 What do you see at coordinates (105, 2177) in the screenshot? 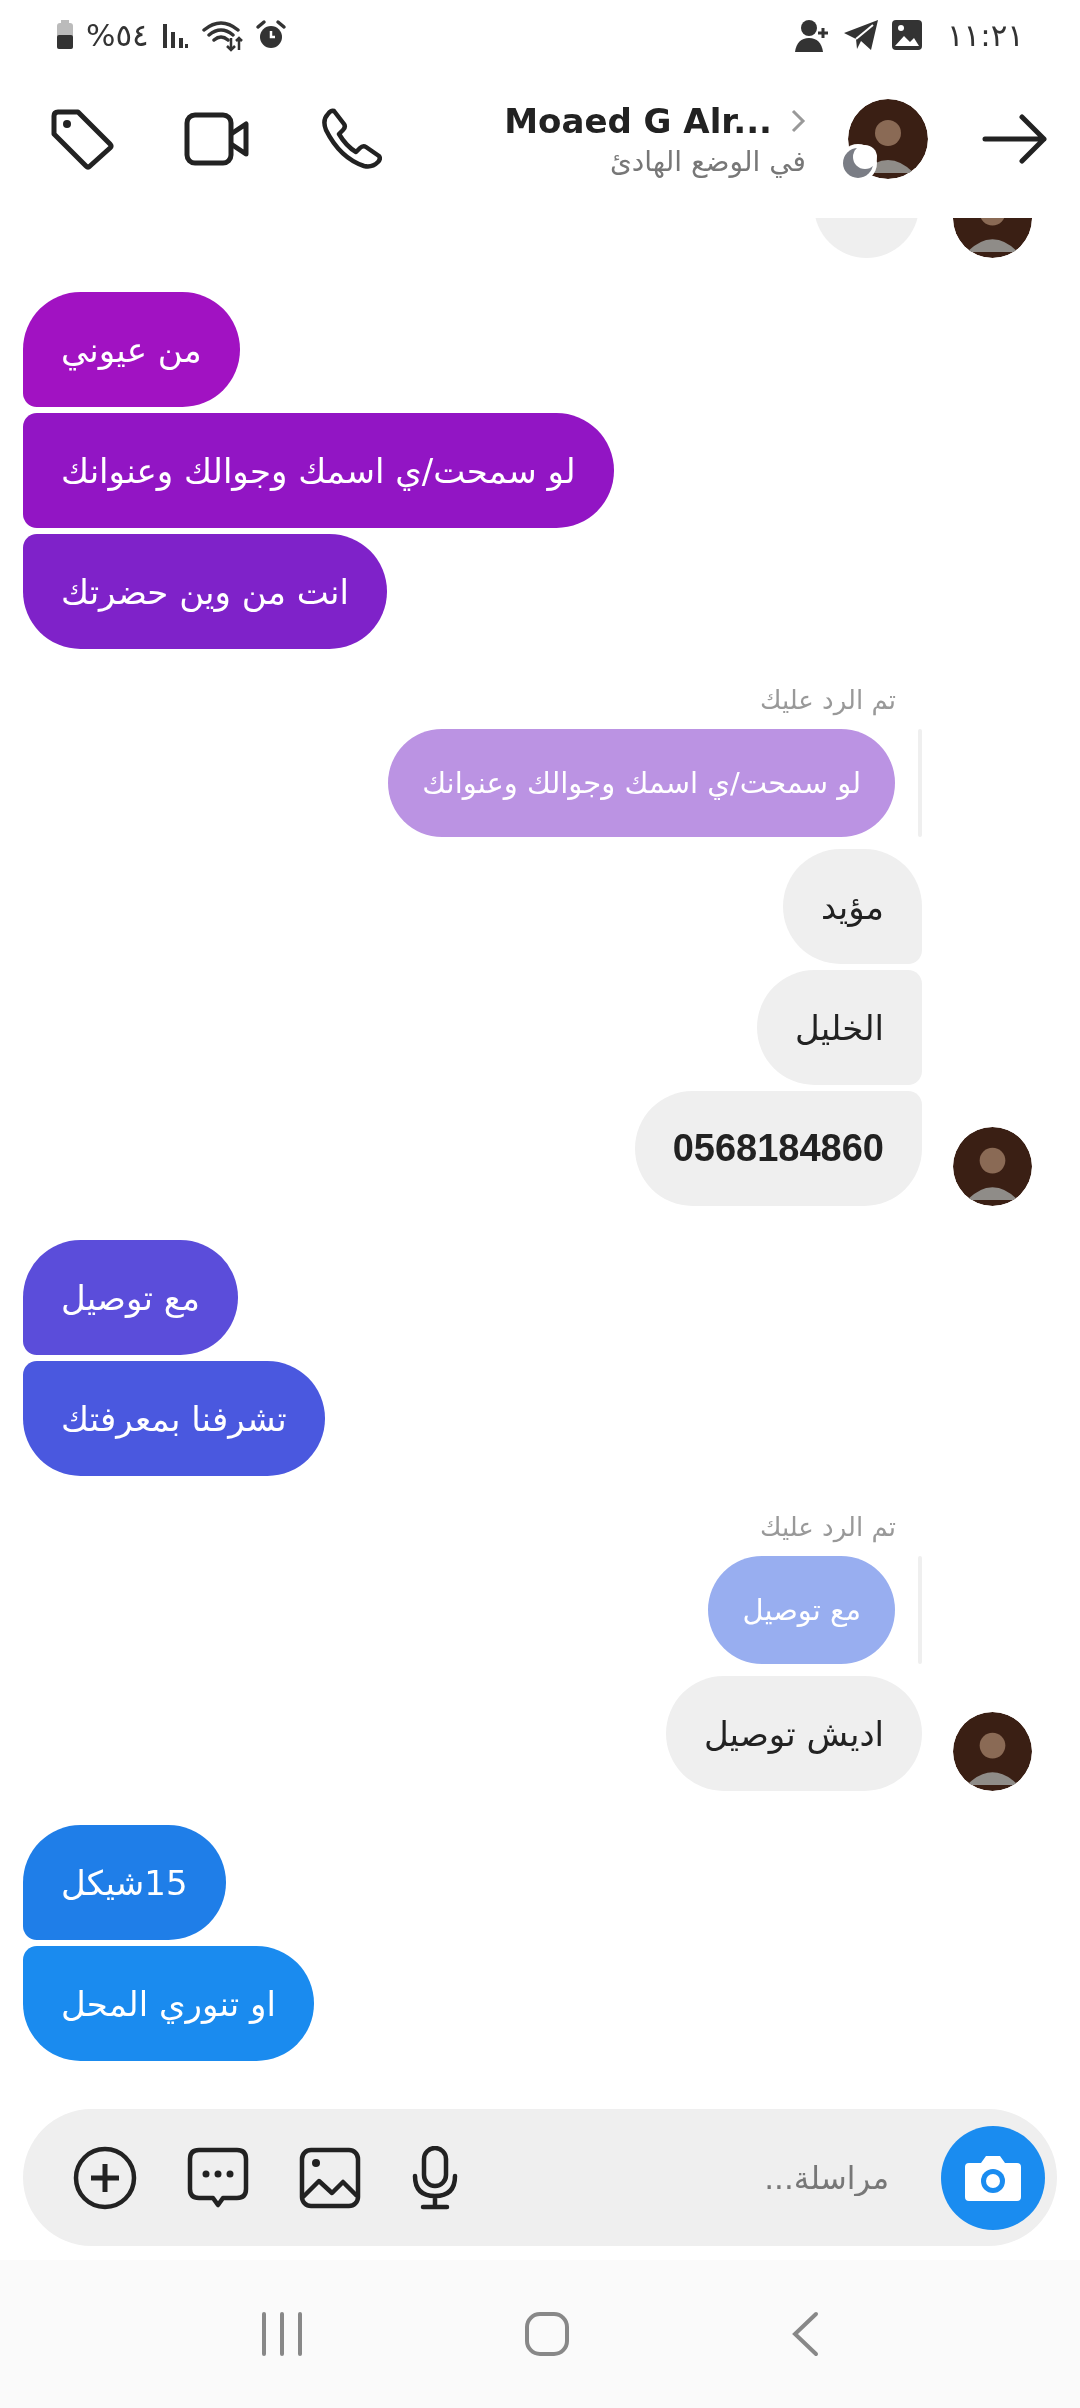
I see `plus-icon` at bounding box center [105, 2177].